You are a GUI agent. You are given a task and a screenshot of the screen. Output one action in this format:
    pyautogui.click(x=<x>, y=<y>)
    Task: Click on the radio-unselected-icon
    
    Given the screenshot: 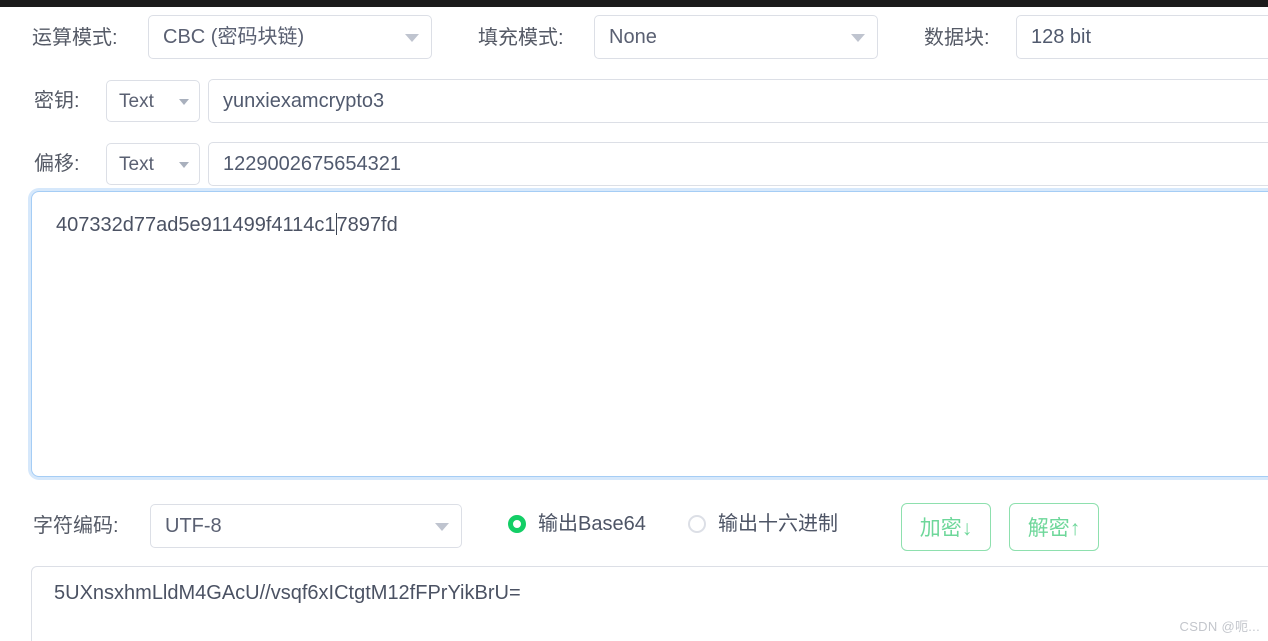 What is the action you would take?
    pyautogui.click(x=697, y=524)
    